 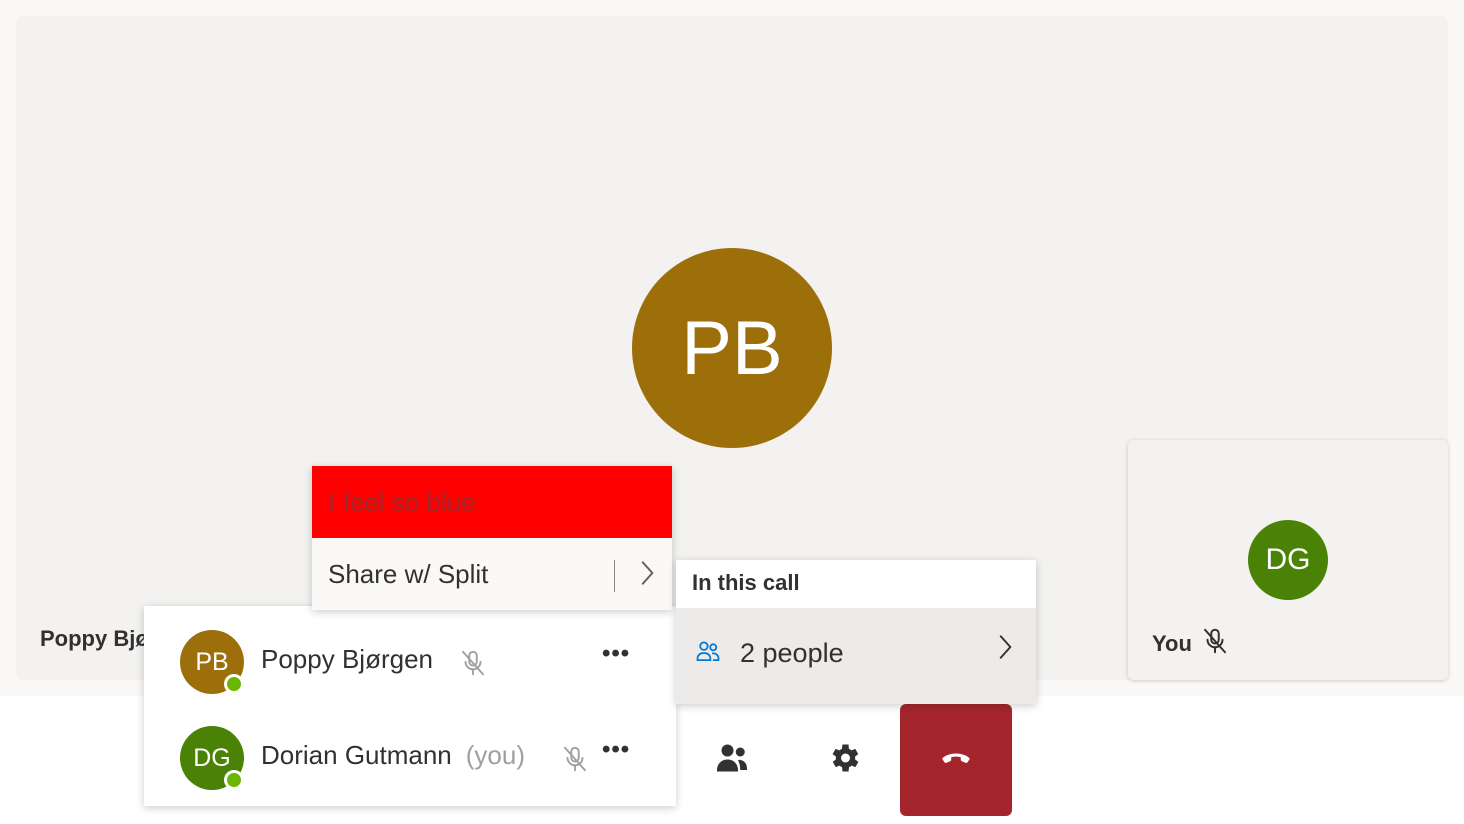 I want to click on main-participant-initials: PB, so click(x=732, y=348).